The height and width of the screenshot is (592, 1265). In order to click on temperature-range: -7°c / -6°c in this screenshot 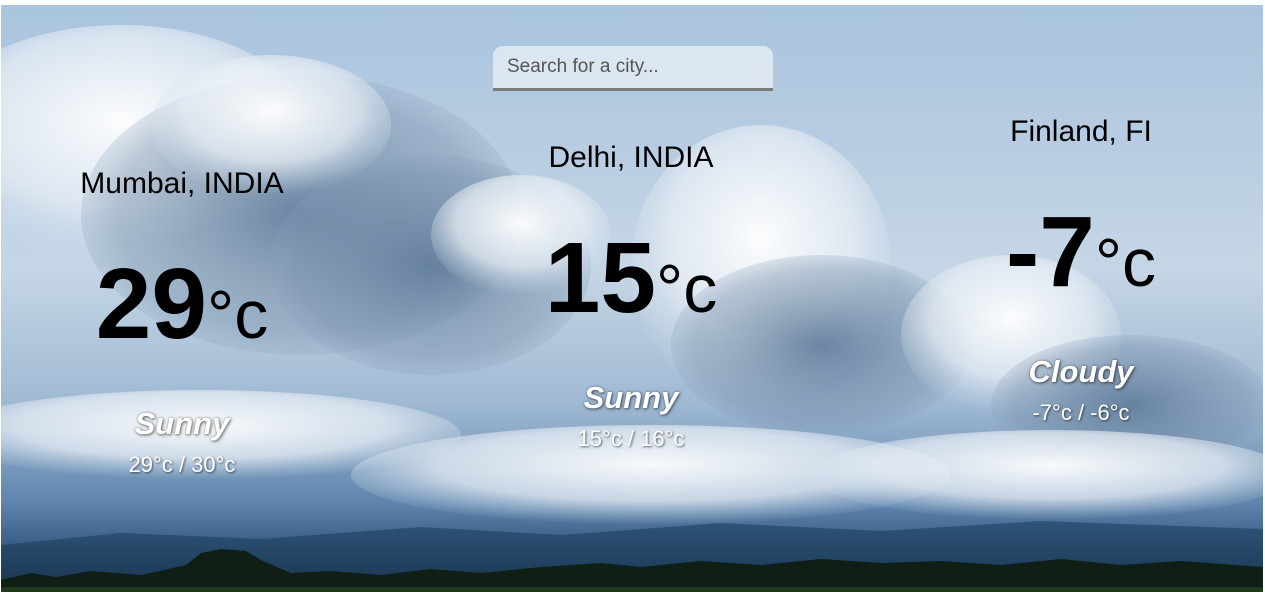, I will do `click(1081, 412)`.